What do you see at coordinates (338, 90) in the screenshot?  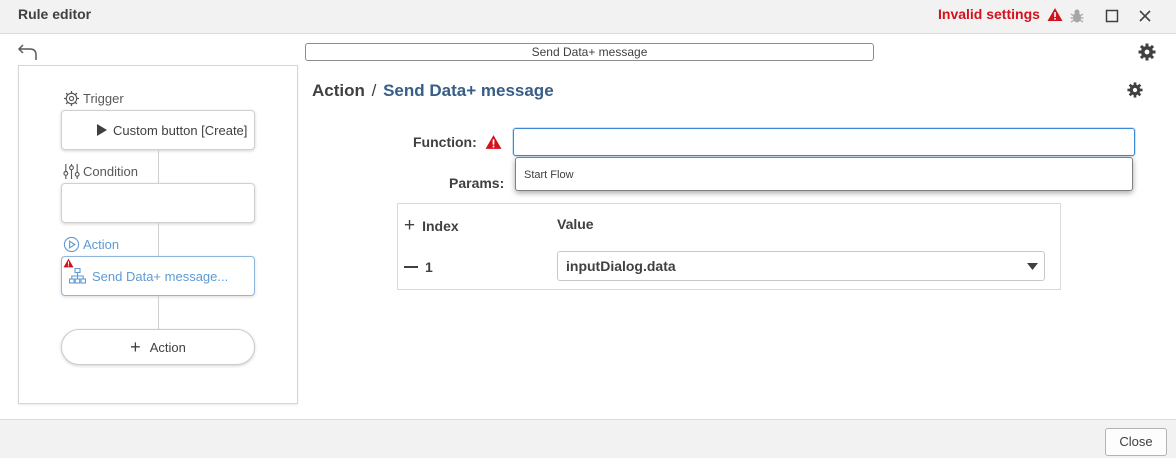 I see `breadcrumb-root: Action` at bounding box center [338, 90].